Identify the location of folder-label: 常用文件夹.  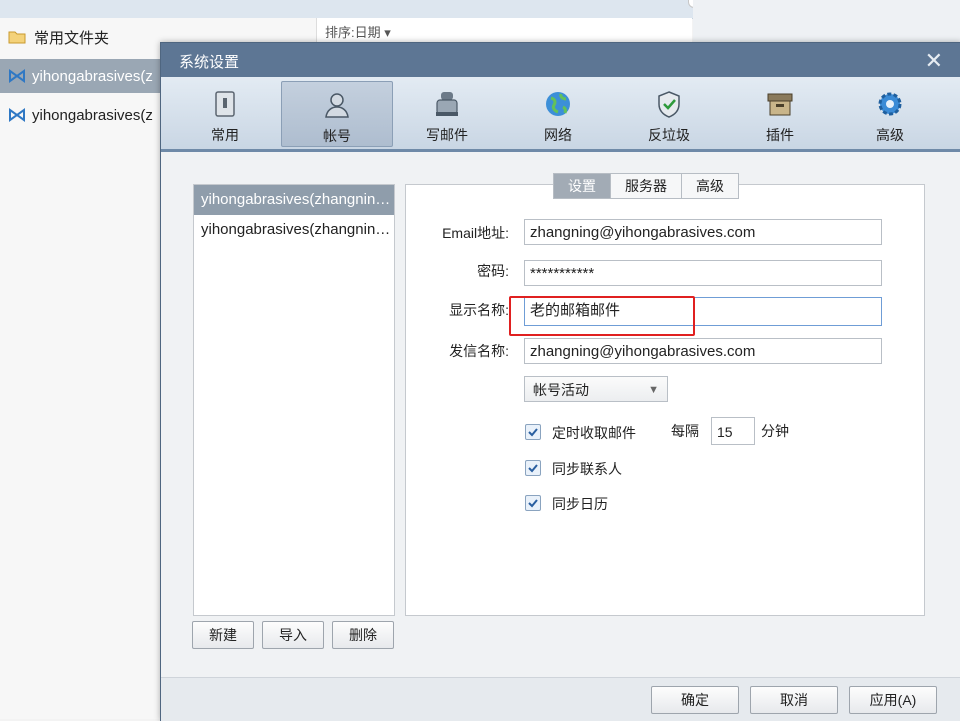
(72, 38).